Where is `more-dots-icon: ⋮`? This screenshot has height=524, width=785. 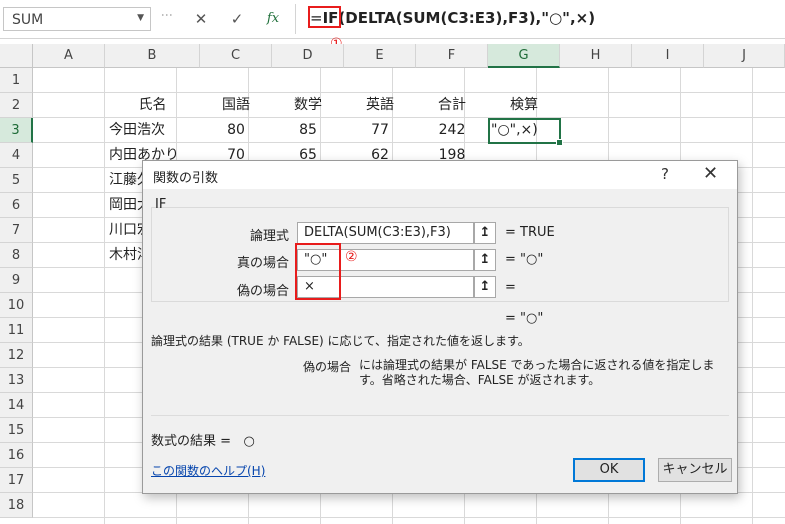
more-dots-icon: ⋮ is located at coordinates (167, 15).